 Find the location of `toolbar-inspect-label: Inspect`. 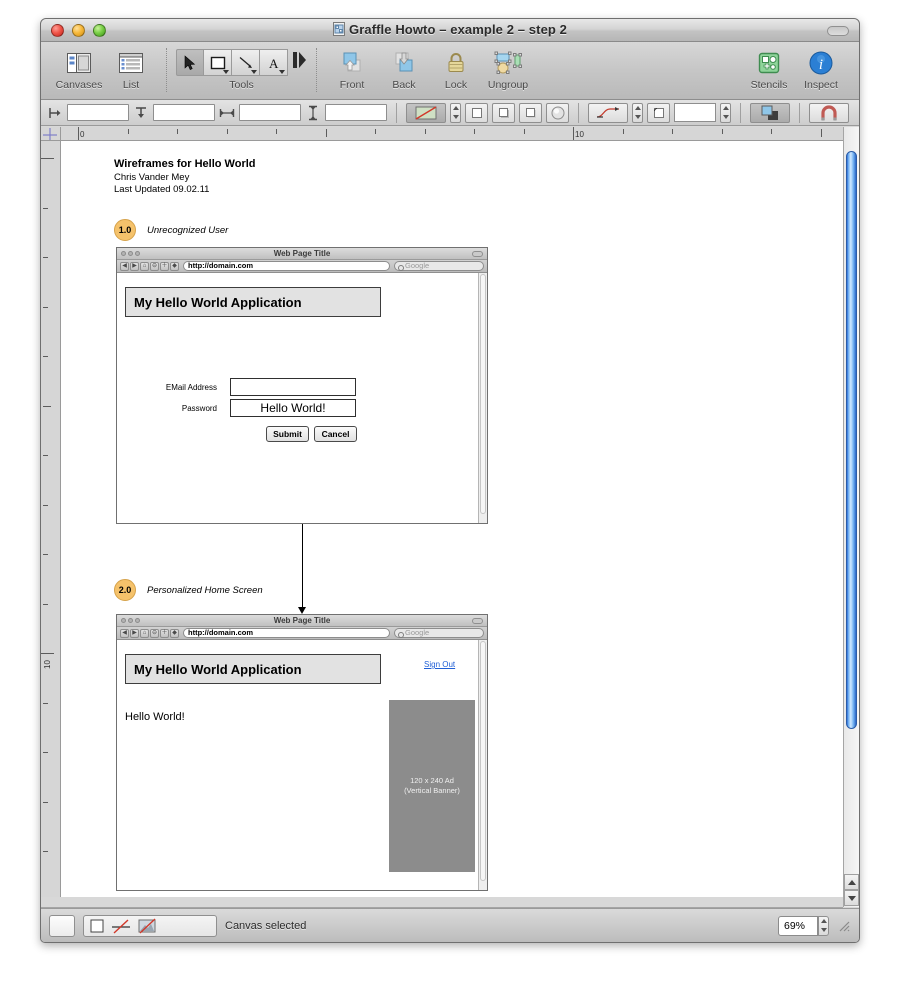

toolbar-inspect-label: Inspect is located at coordinates (821, 85).